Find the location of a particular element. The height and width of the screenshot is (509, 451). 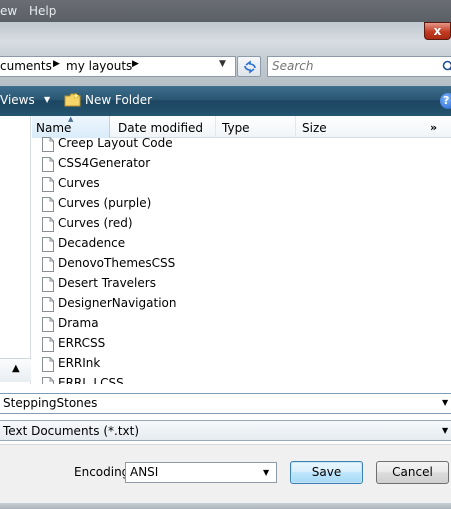

chevron-up-icon: ▲ is located at coordinates (16, 368).